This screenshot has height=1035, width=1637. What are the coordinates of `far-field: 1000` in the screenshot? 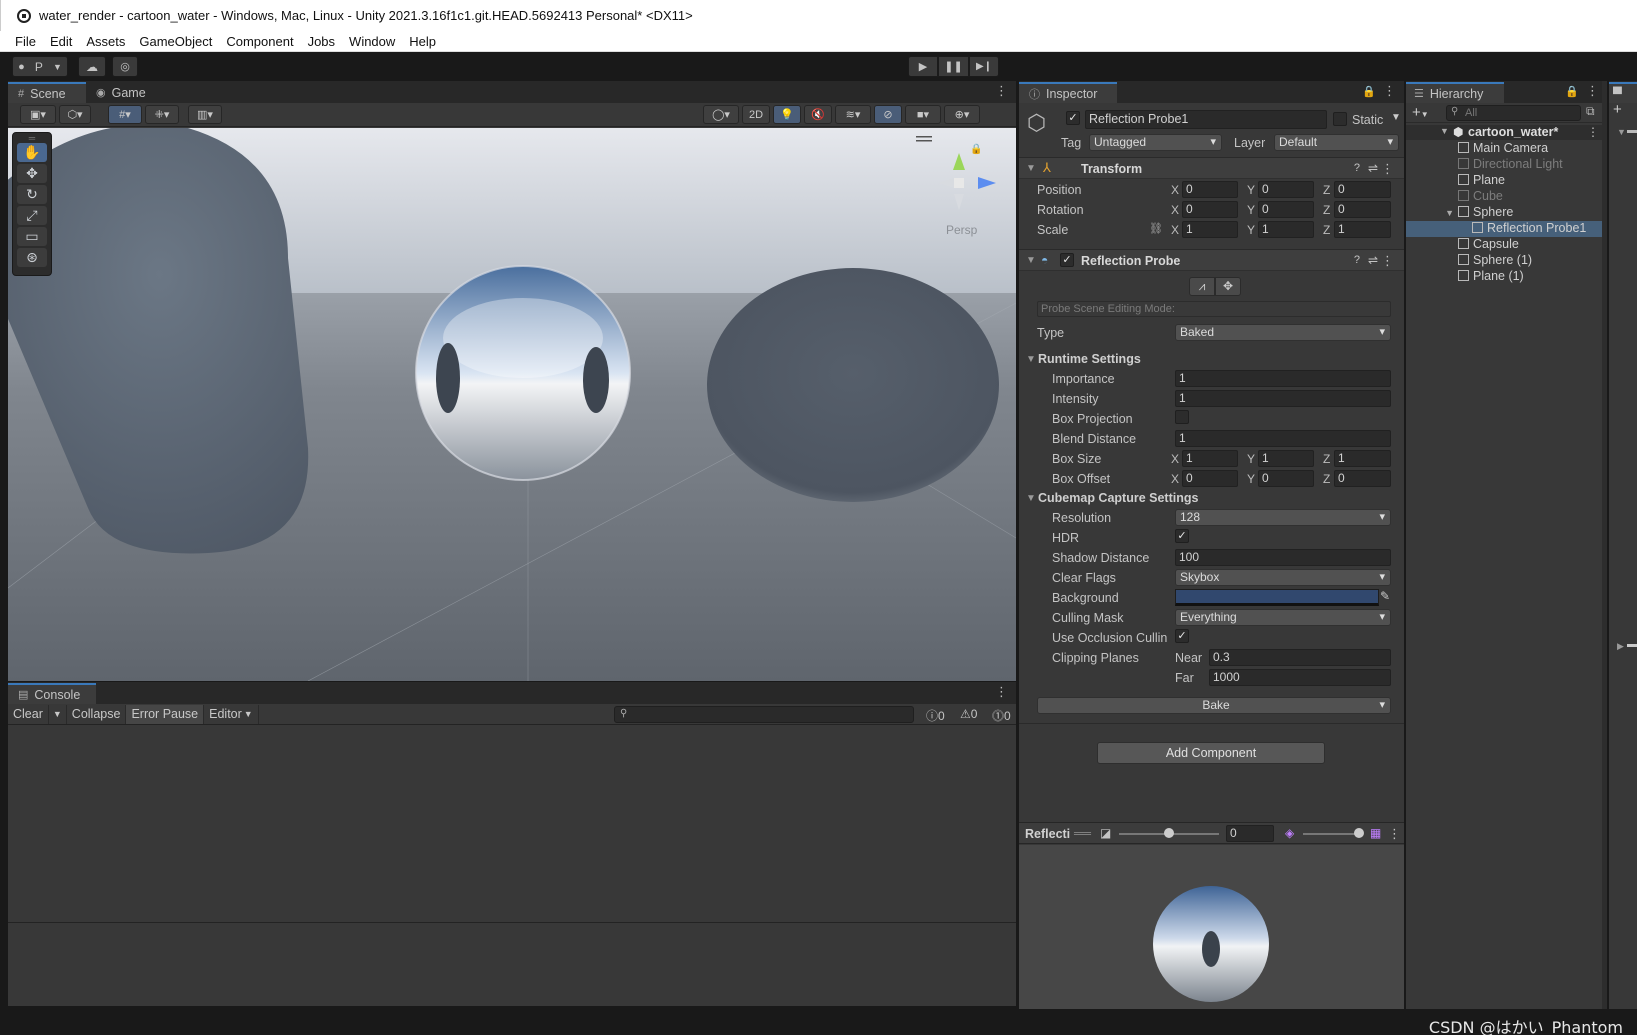 It's located at (1300, 677).